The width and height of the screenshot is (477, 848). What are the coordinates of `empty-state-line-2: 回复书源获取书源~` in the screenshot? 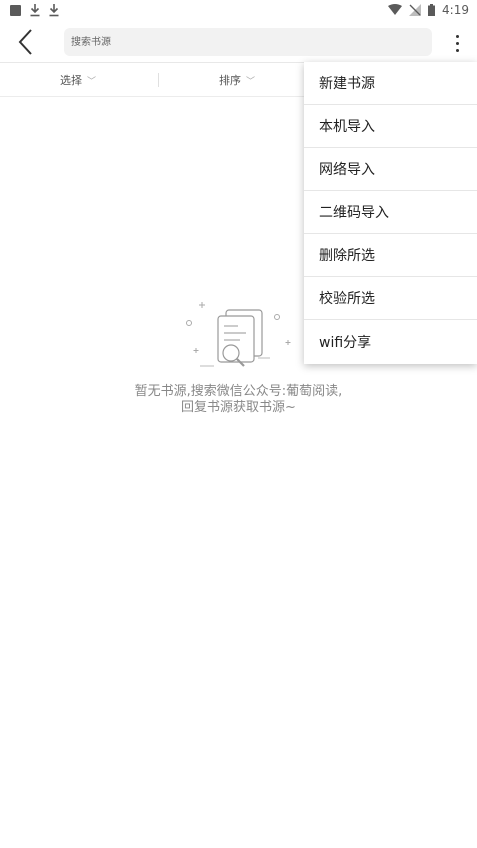 It's located at (238, 407).